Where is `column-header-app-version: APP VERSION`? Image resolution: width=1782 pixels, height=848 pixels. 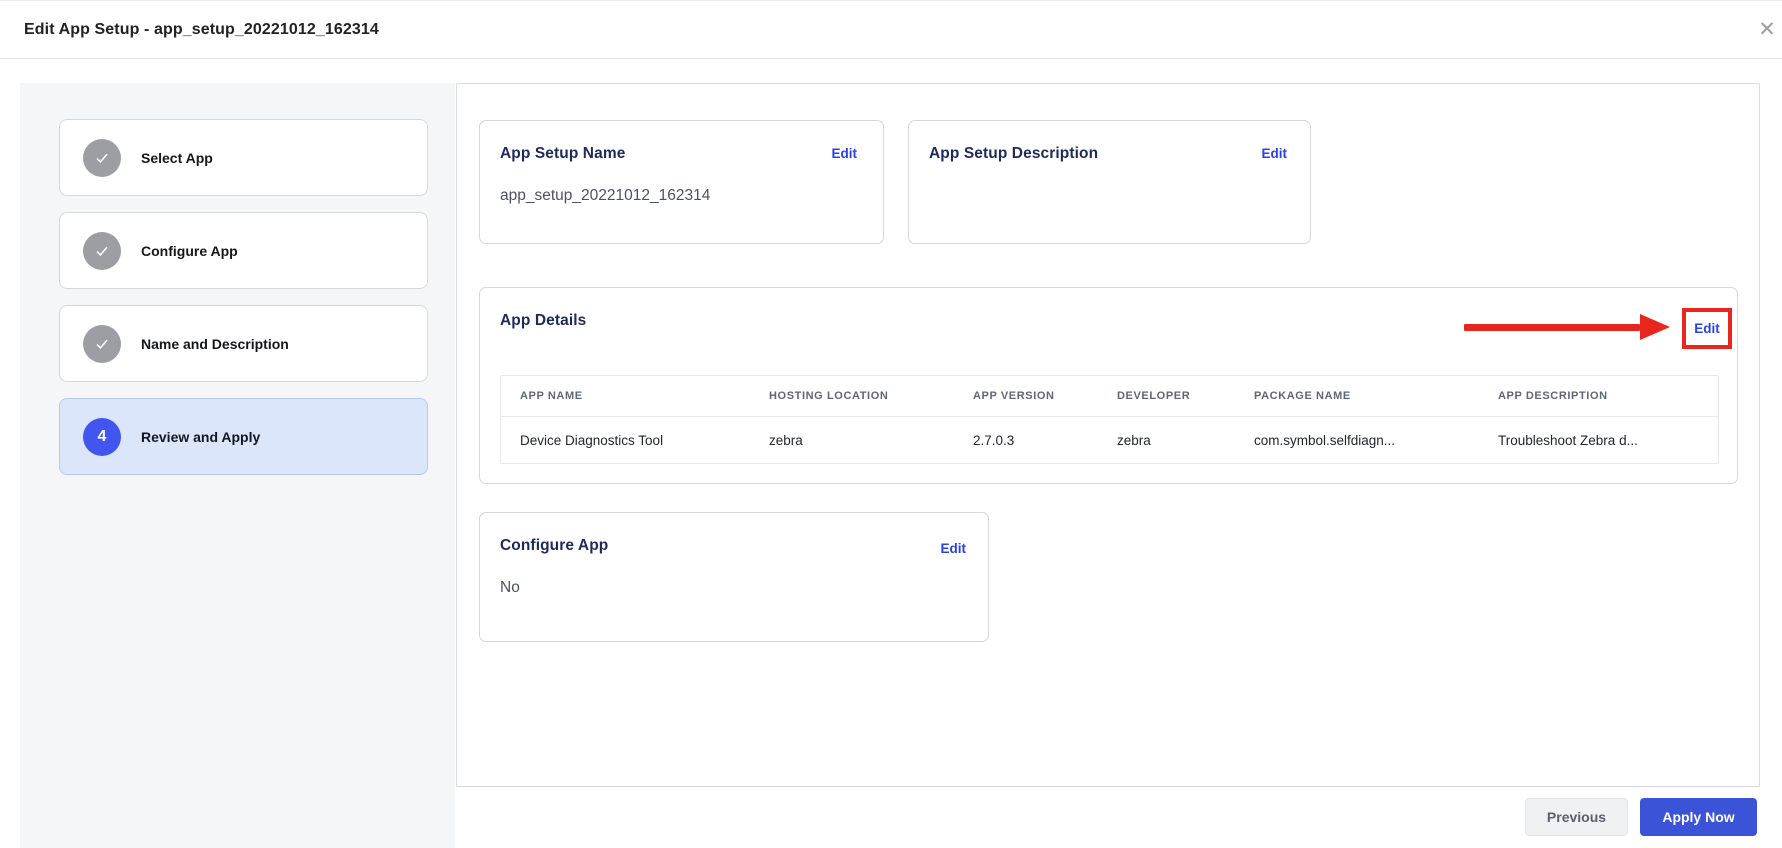
column-header-app-version: APP VERSION is located at coordinates (1014, 396).